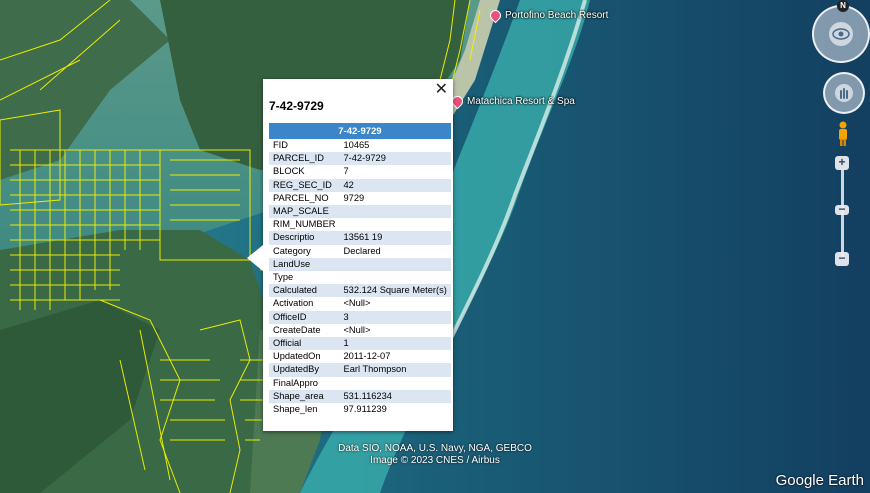 This screenshot has width=870, height=493. Describe the element at coordinates (293, 303) in the screenshot. I see `attribute-key: Activation` at that location.